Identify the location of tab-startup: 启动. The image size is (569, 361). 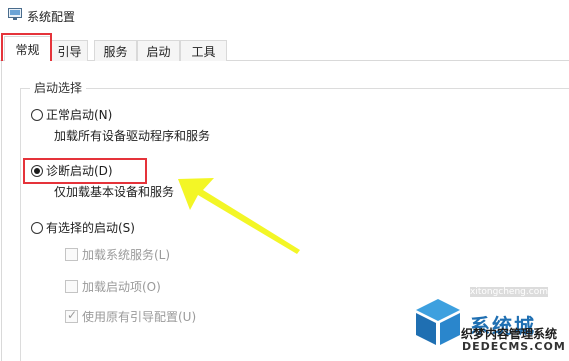
(158, 50).